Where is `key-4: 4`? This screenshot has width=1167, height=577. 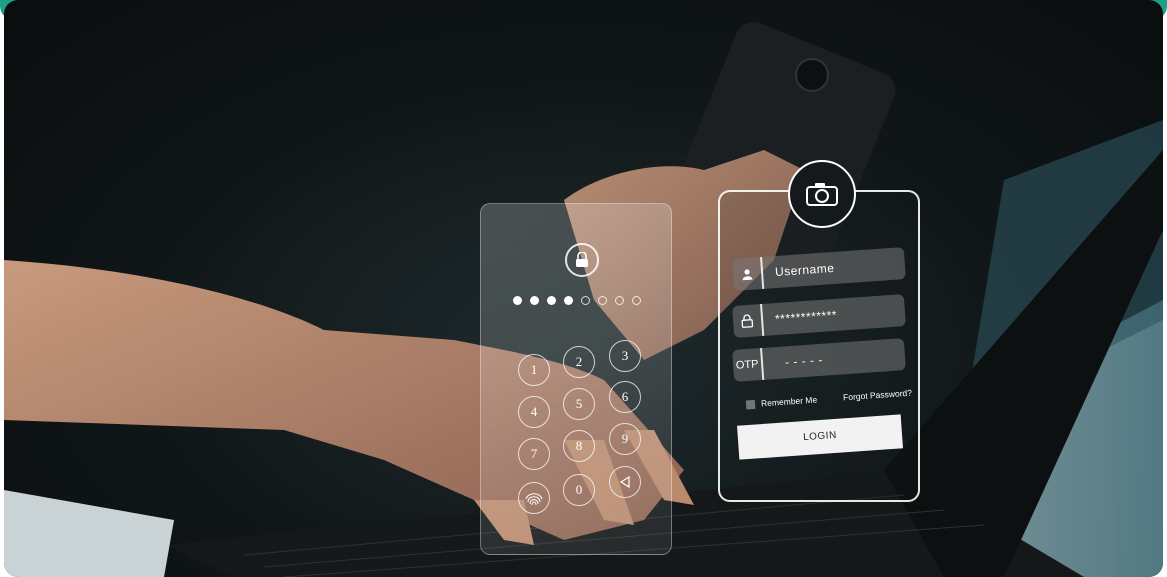 key-4: 4 is located at coordinates (534, 412).